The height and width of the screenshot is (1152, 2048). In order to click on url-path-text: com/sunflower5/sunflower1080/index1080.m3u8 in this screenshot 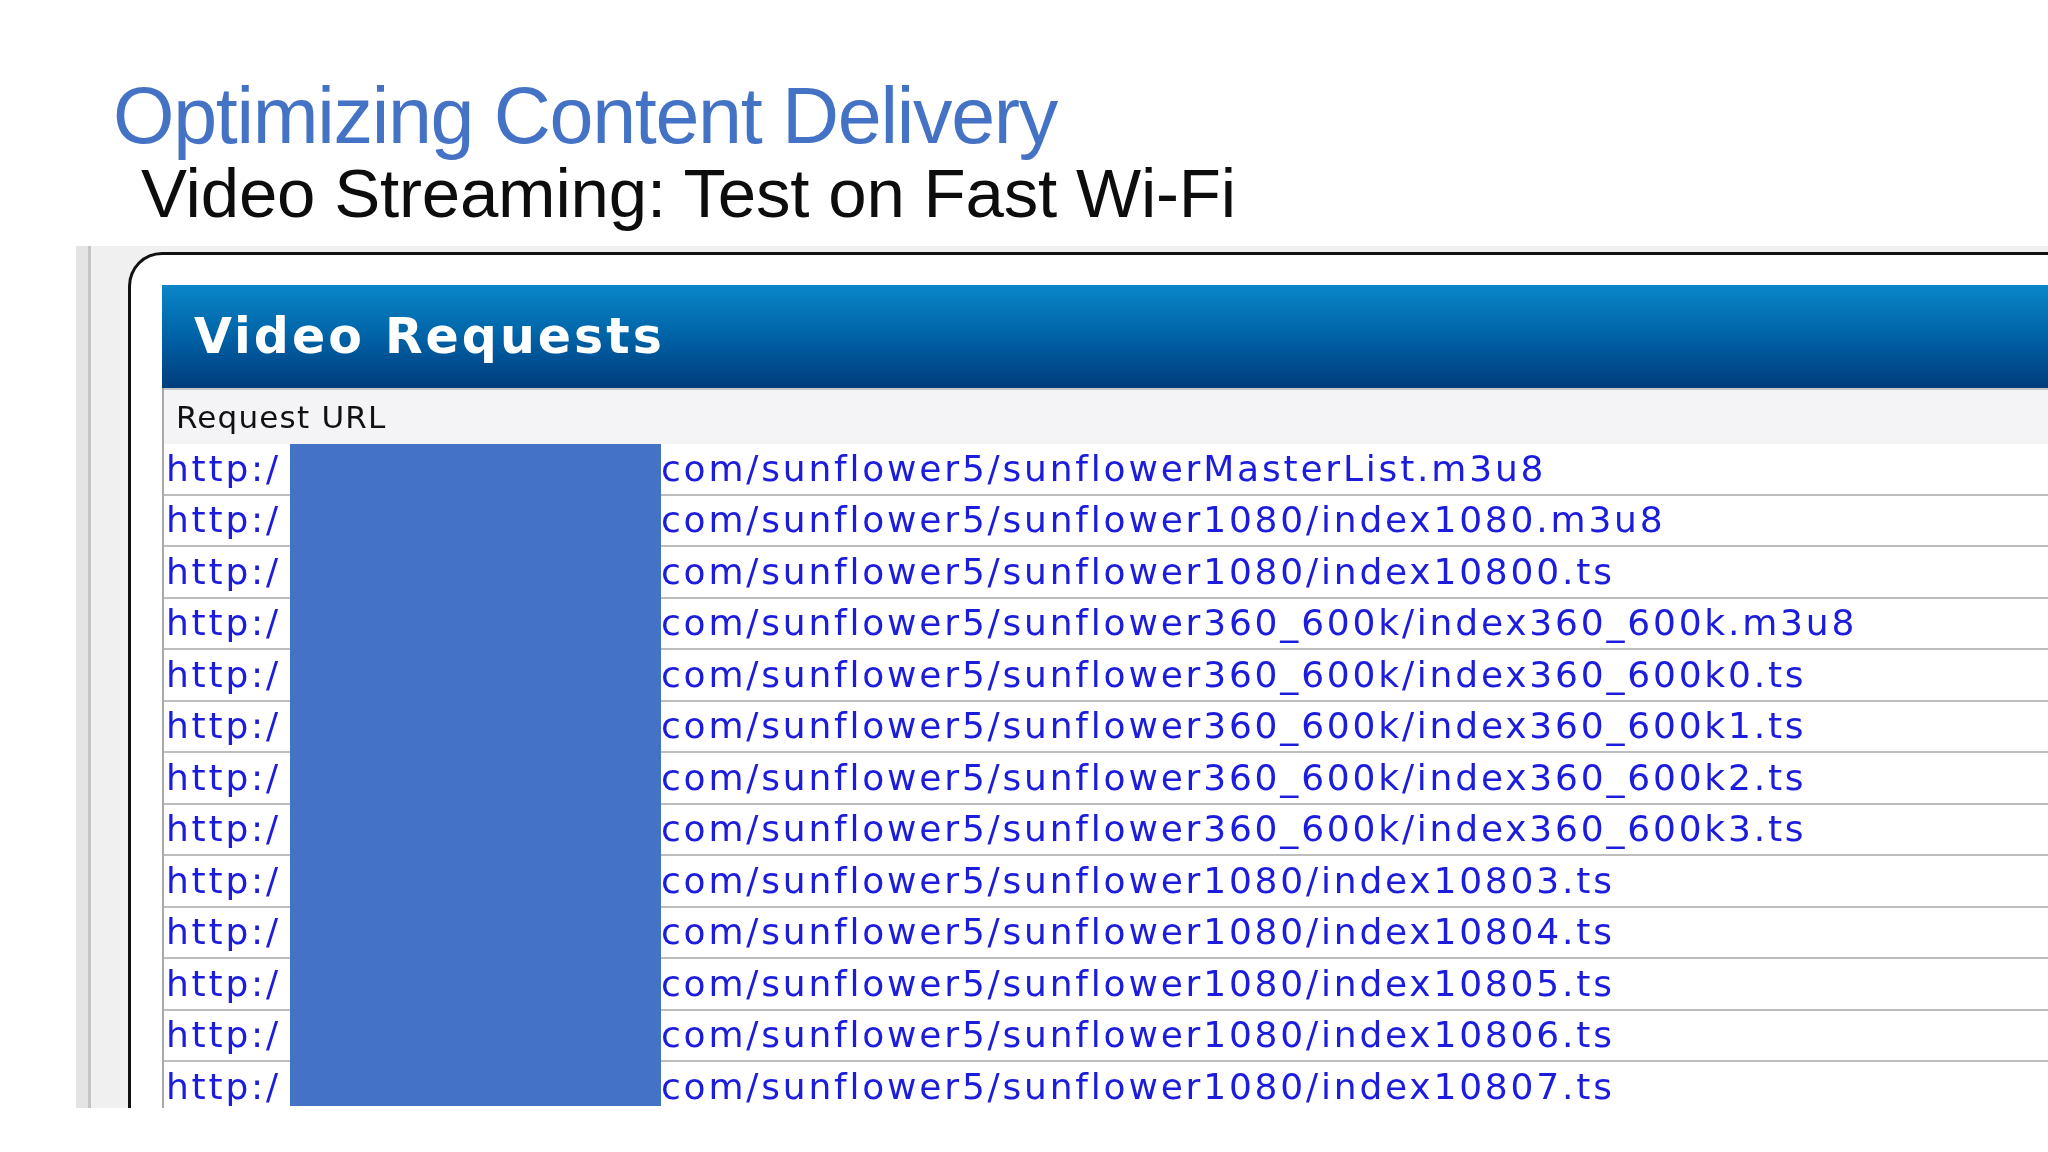, I will do `click(1163, 520)`.